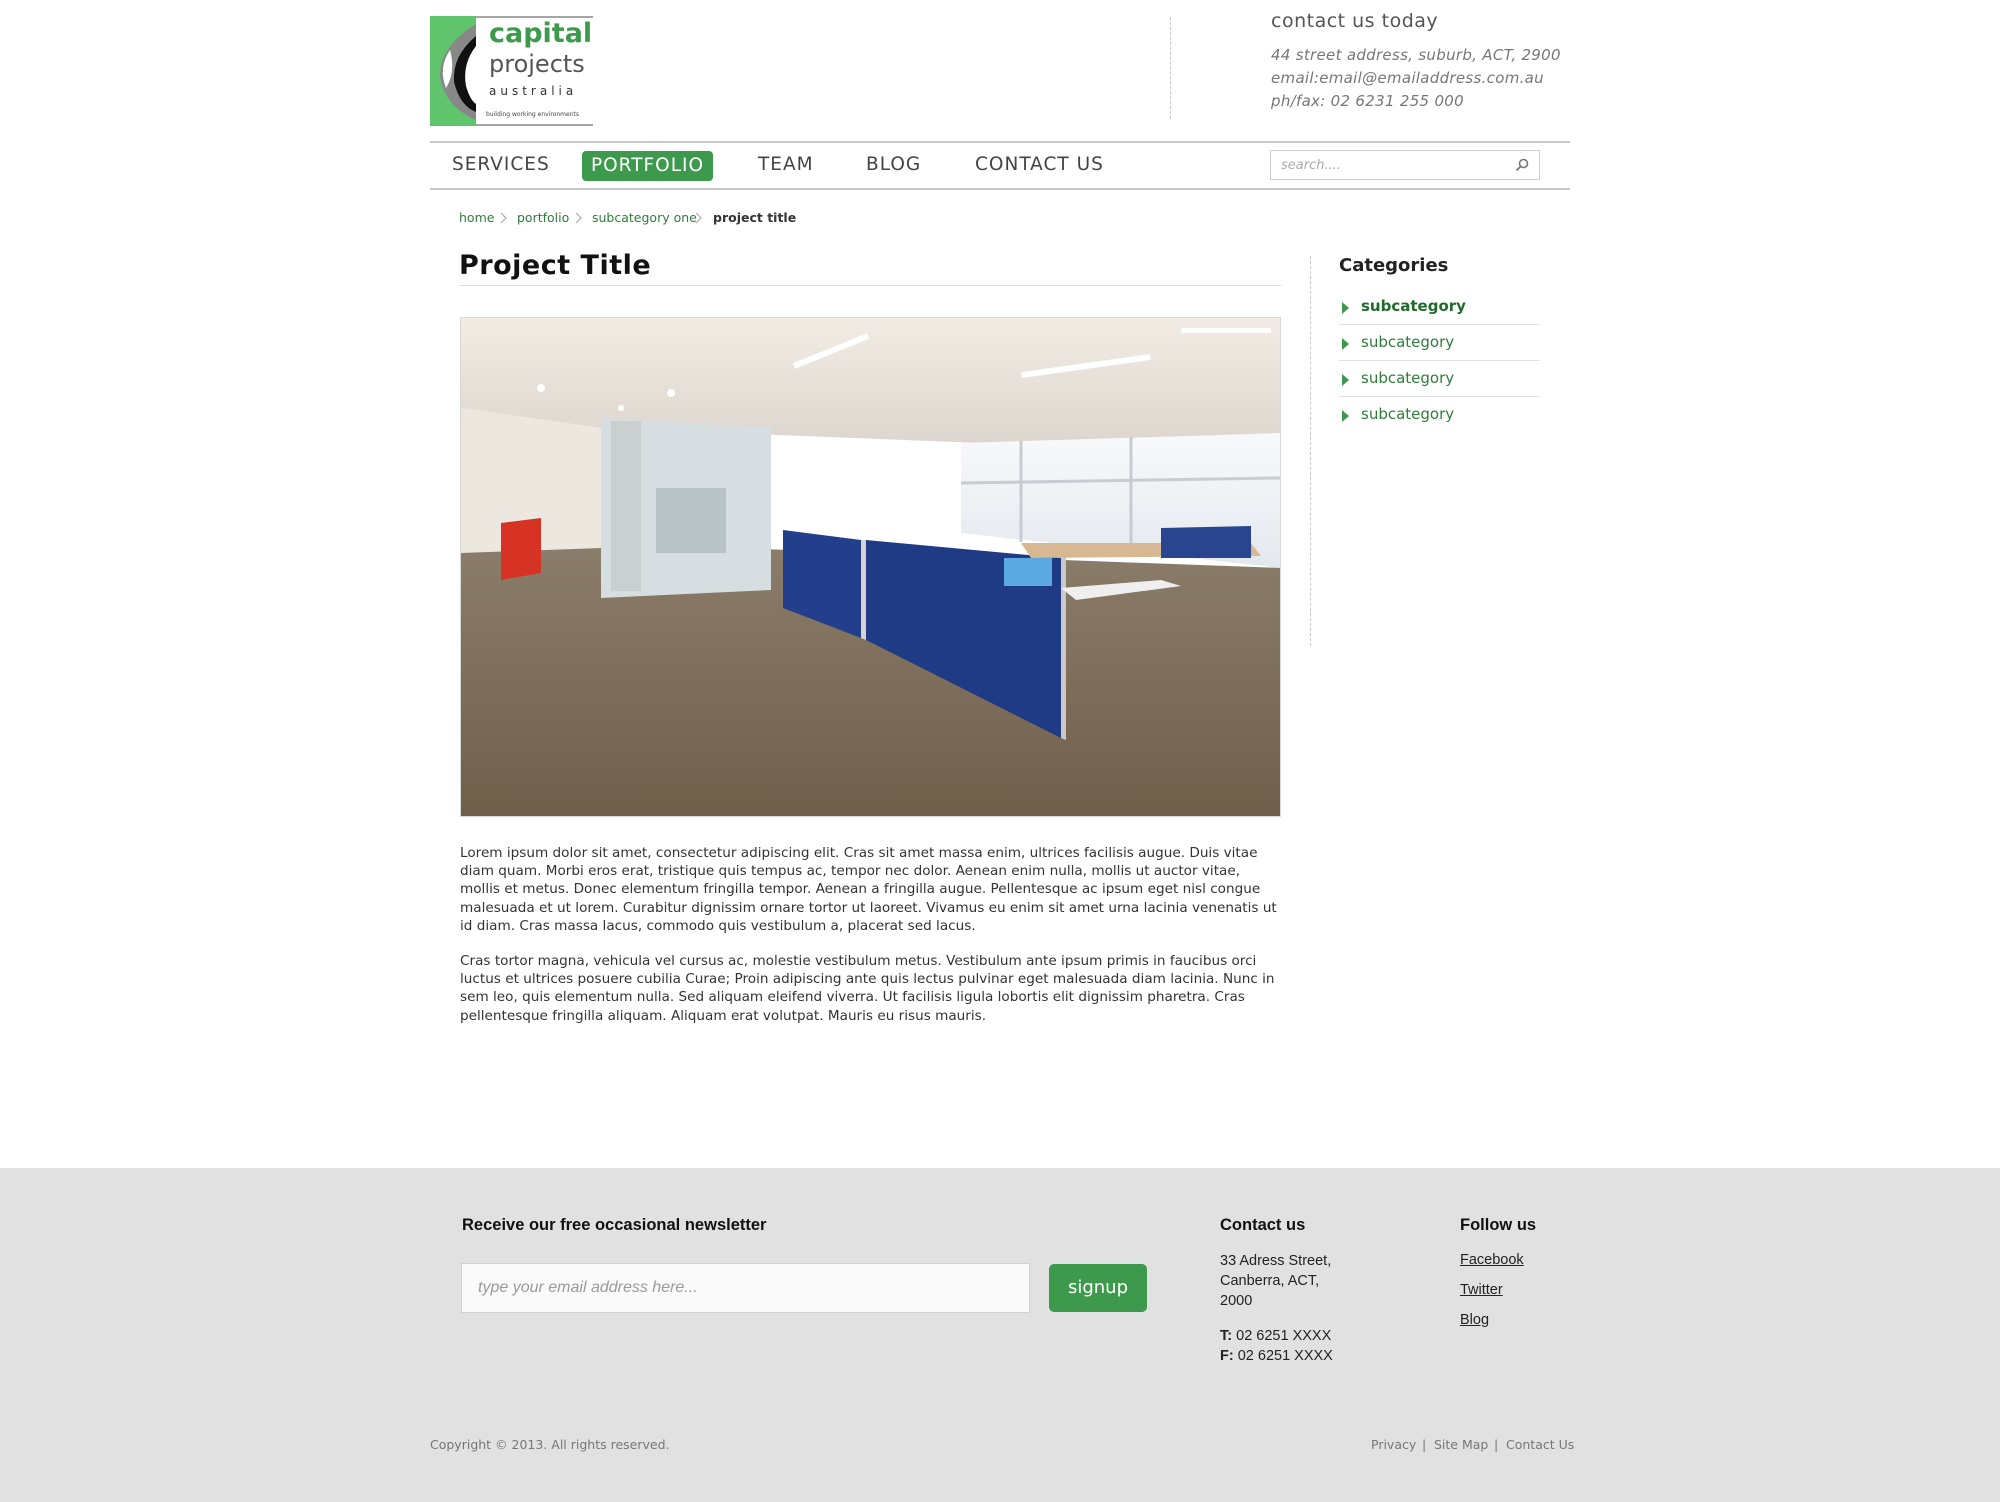 The height and width of the screenshot is (1502, 2000). I want to click on newsletter-heading: Receive our free occasional newsletter, so click(614, 1225).